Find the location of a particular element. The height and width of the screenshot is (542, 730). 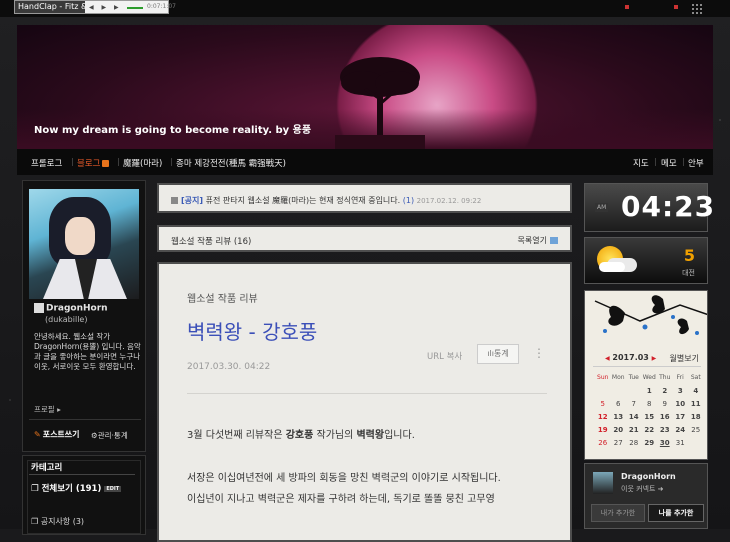

list-toggle-button: 목록열기 is located at coordinates (538, 240).